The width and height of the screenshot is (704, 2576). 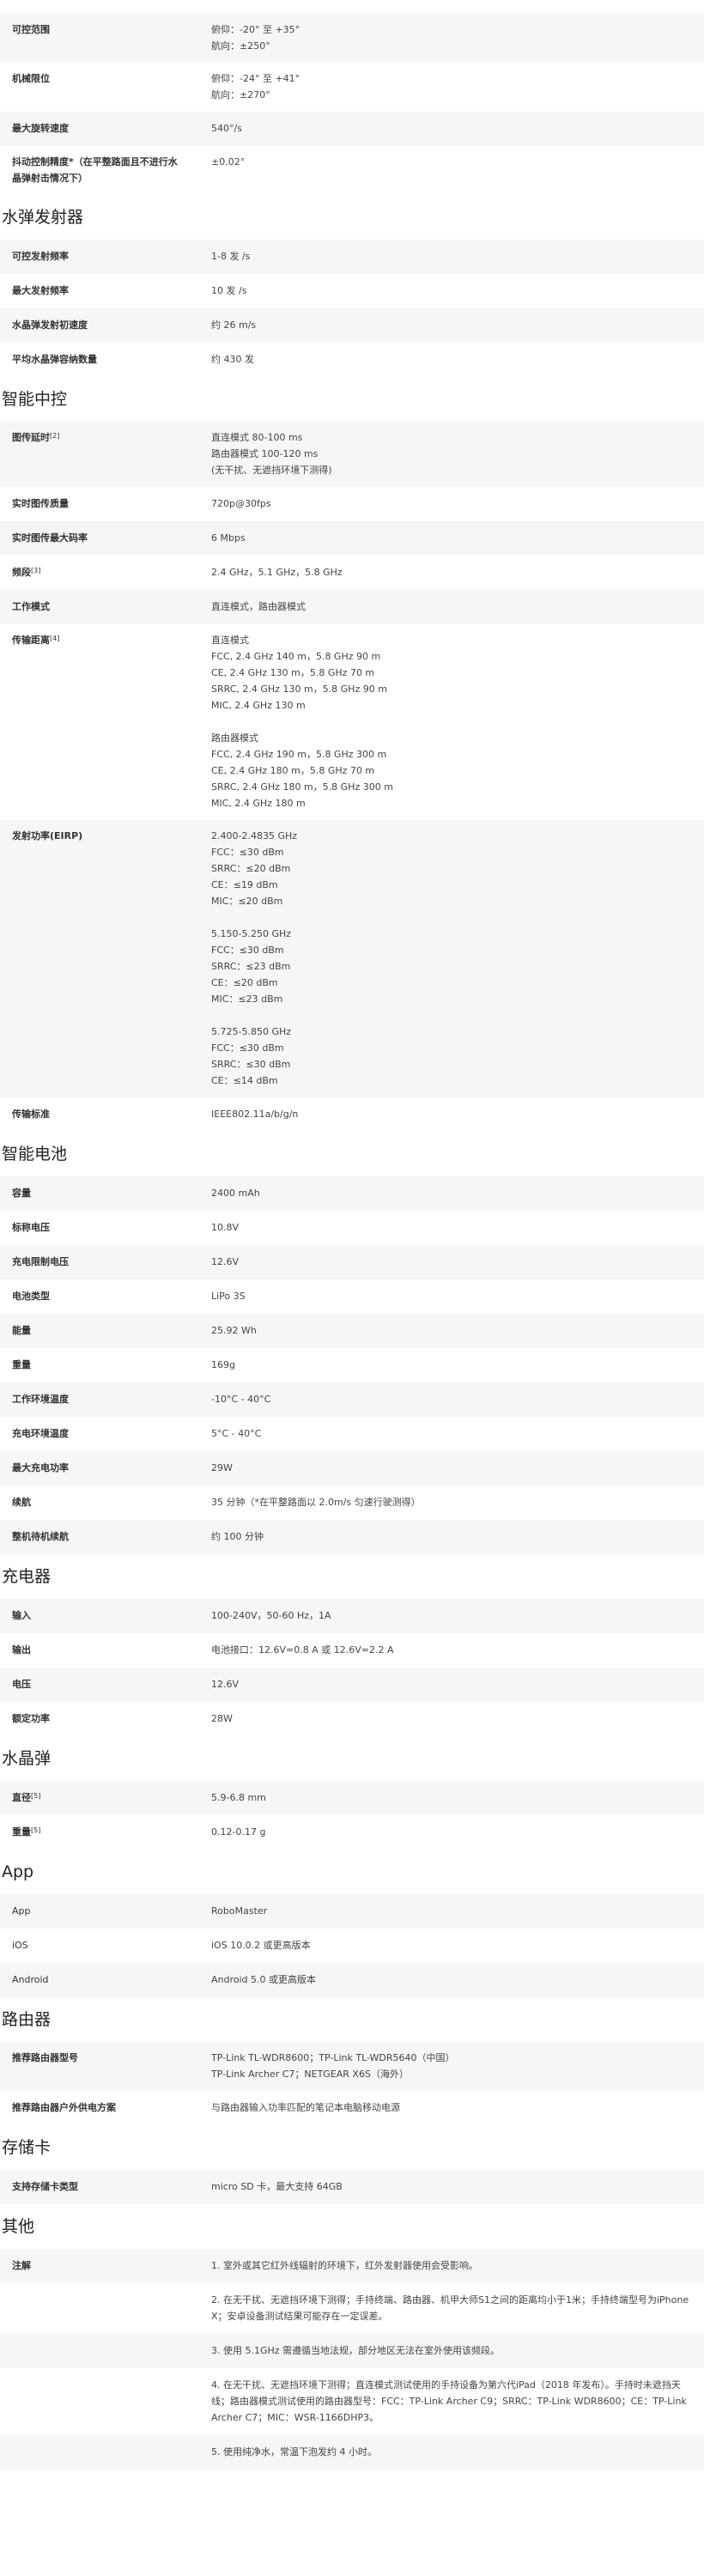 I want to click on spec-label: 直径[5], so click(x=105, y=1798).